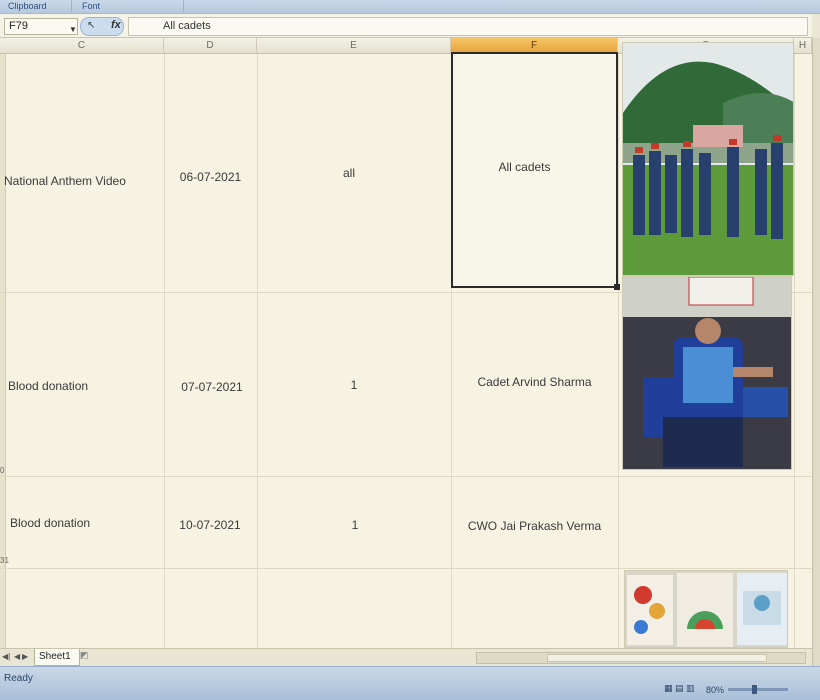  What do you see at coordinates (758, 689) in the screenshot?
I see `zoom-slider` at bounding box center [758, 689].